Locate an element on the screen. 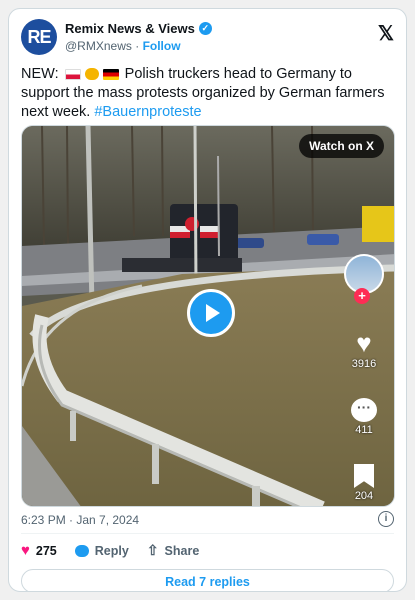 This screenshot has height=600, width=415. action-bar: ♥ 275 Reply ⇧ Share is located at coordinates (110, 550).